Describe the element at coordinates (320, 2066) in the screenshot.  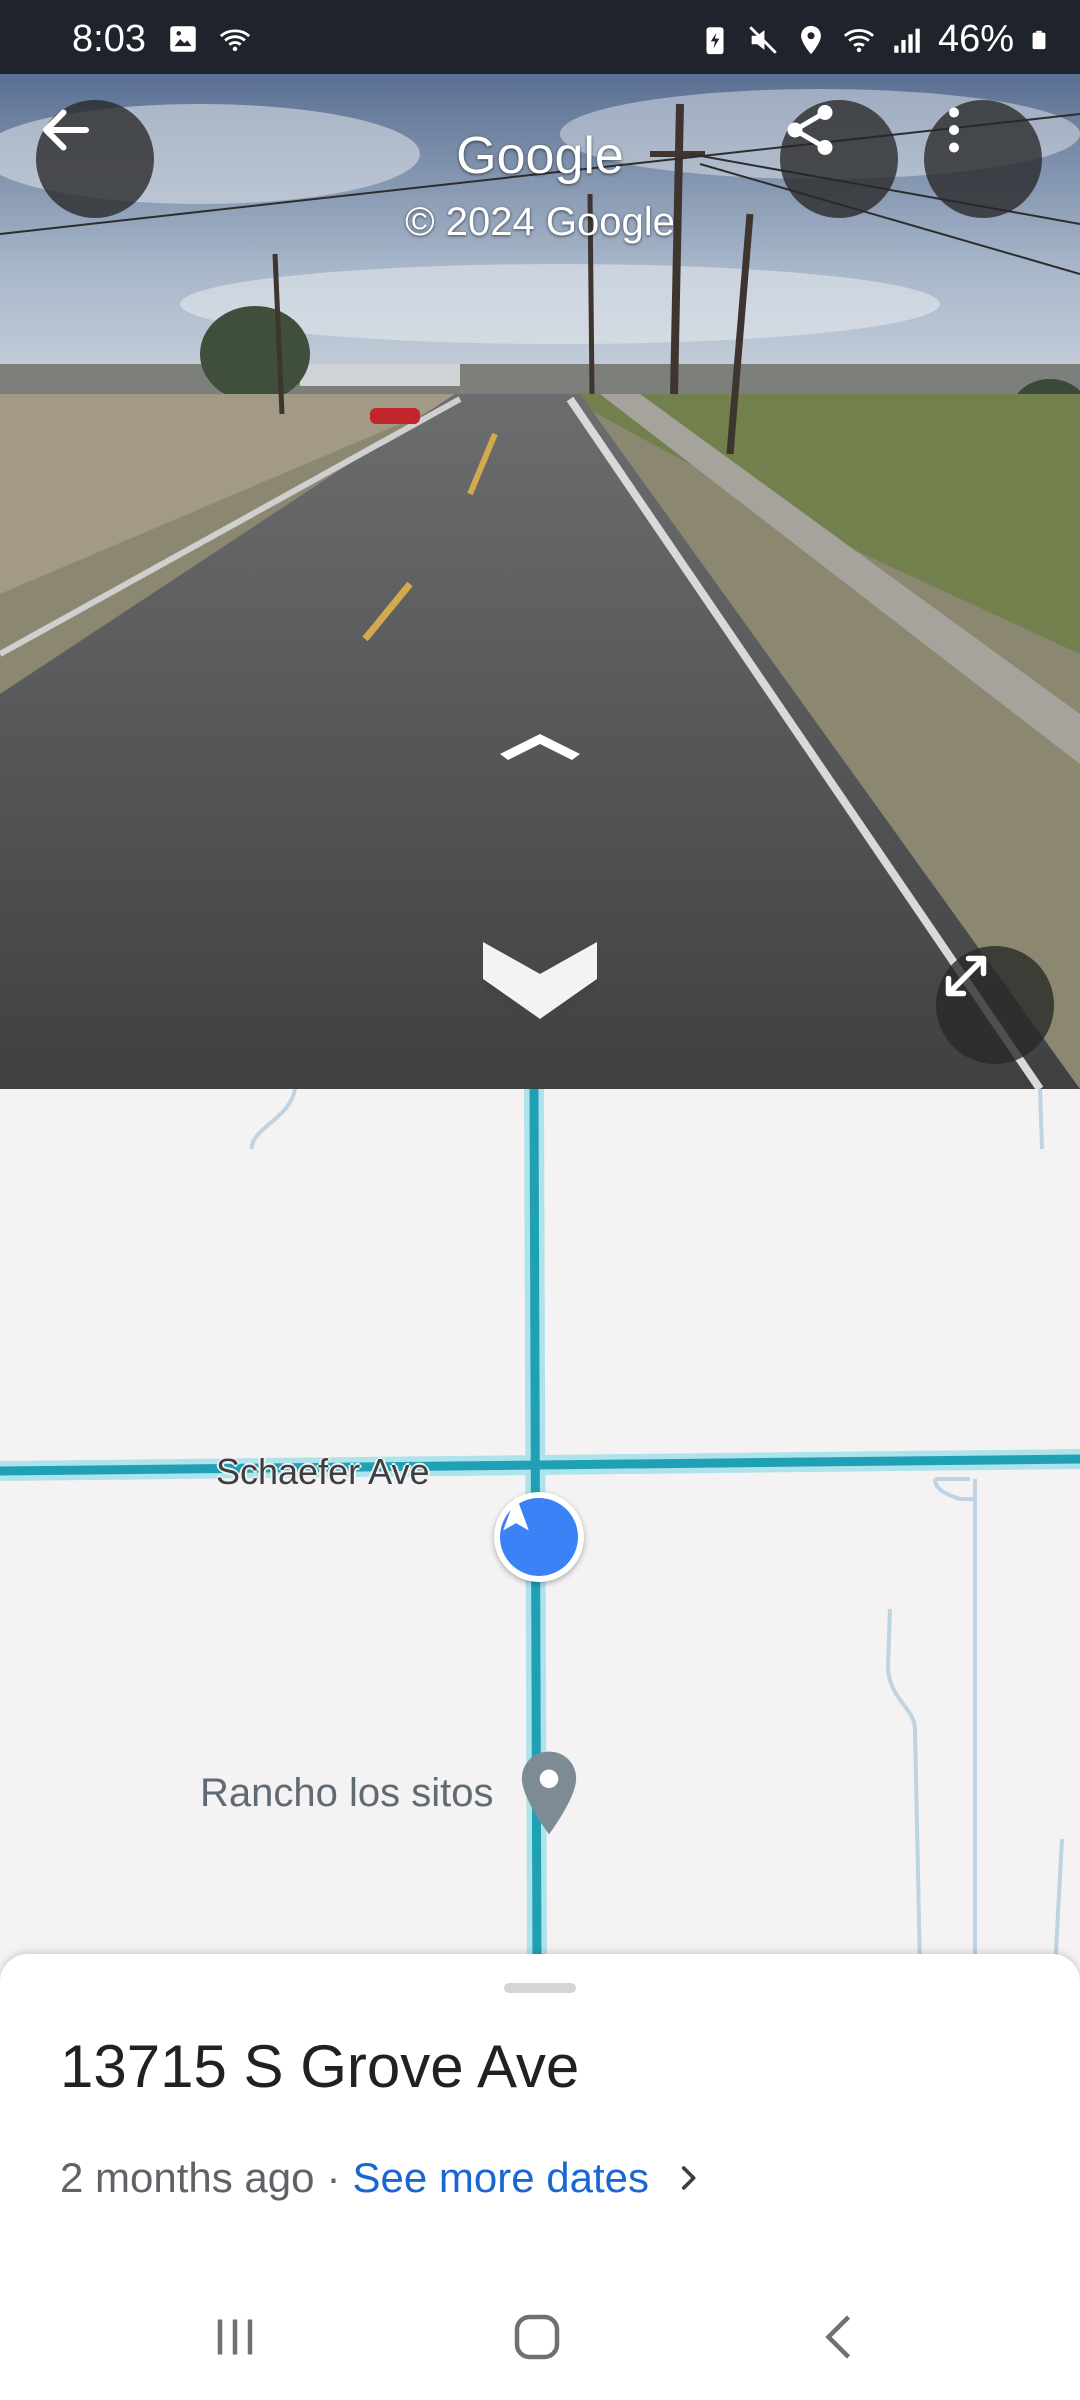
I see `address-title: 13715 S Grove Ave` at that location.